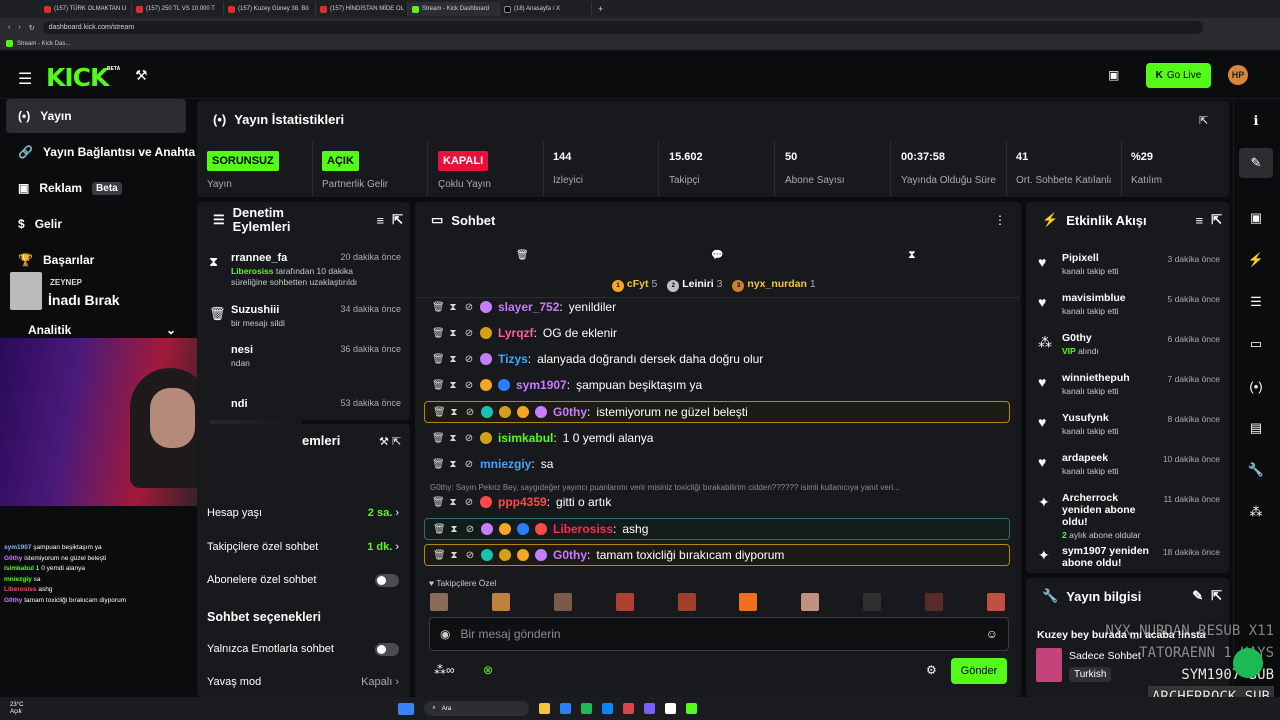  I want to click on setting-slow-mode: Yavaş mod Kapalı ›, so click(303, 682).